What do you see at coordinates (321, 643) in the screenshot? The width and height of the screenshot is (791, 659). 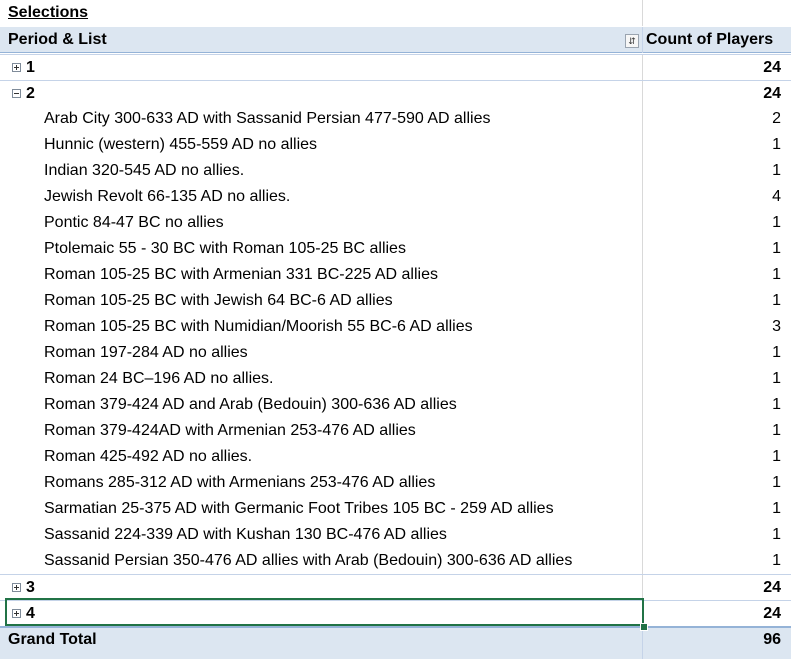 I see `grand-total-label-cell: Grand Total` at bounding box center [321, 643].